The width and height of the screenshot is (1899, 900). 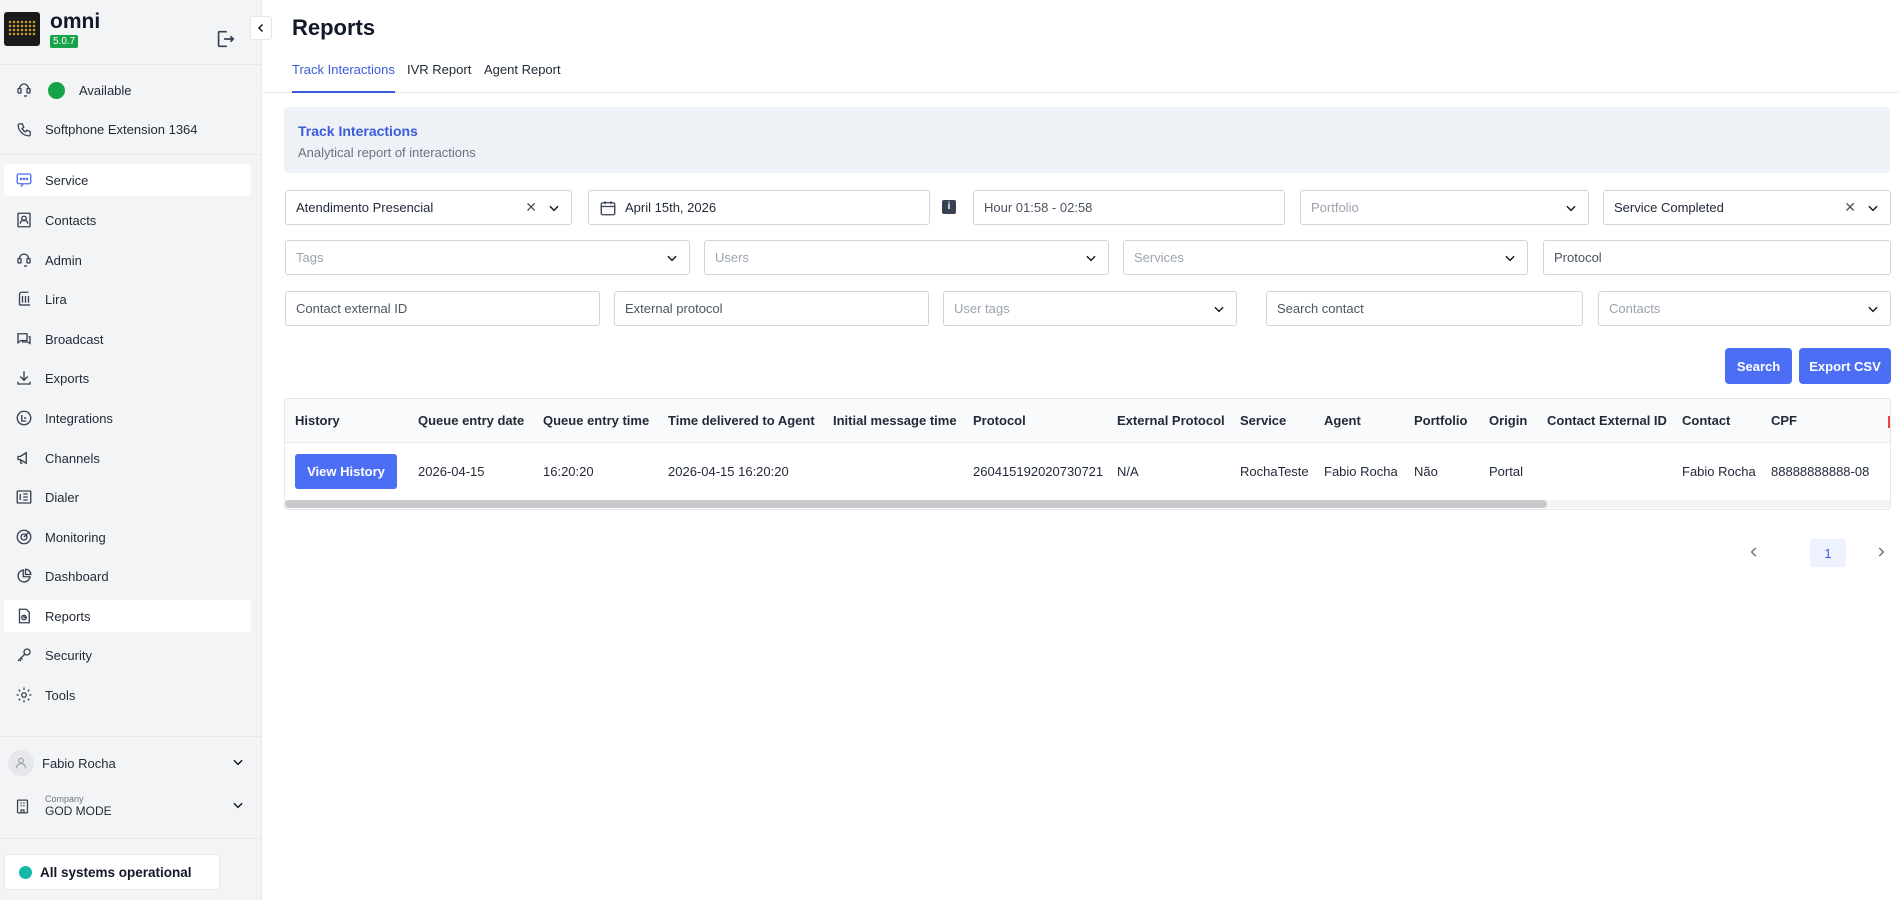 What do you see at coordinates (127, 418) in the screenshot?
I see `sidebar-item-integrations: Integrations` at bounding box center [127, 418].